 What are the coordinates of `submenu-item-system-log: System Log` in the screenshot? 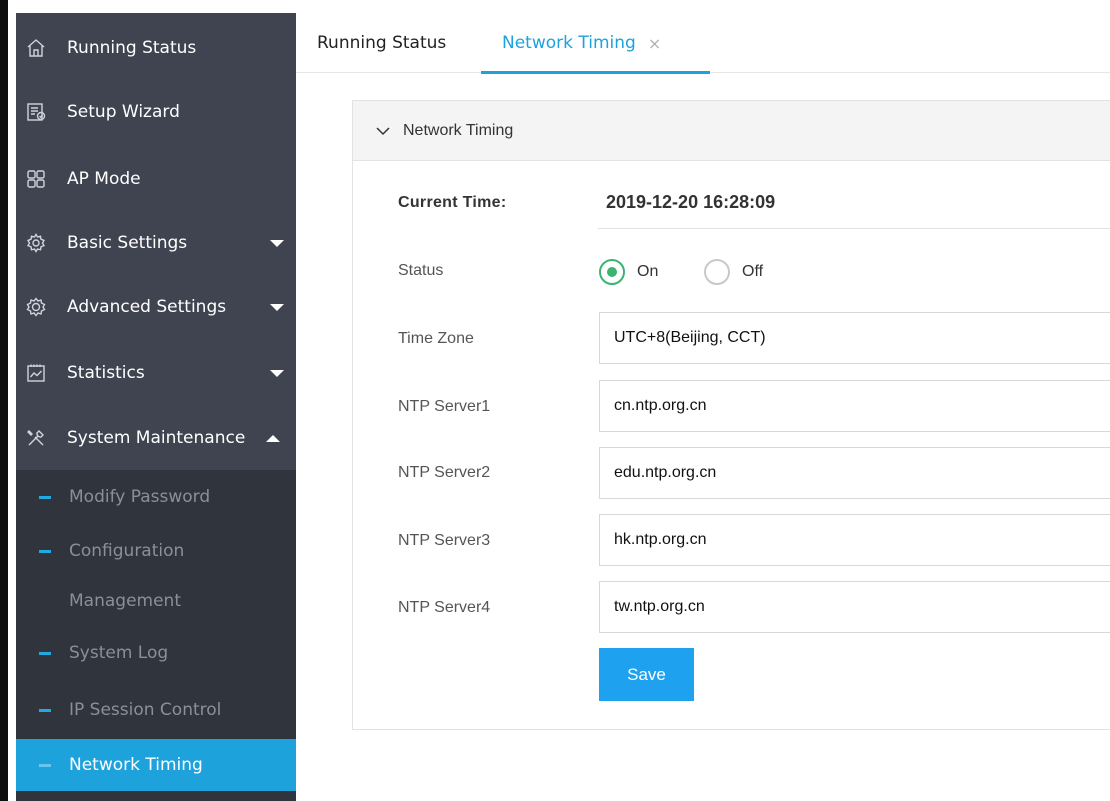 It's located at (156, 653).